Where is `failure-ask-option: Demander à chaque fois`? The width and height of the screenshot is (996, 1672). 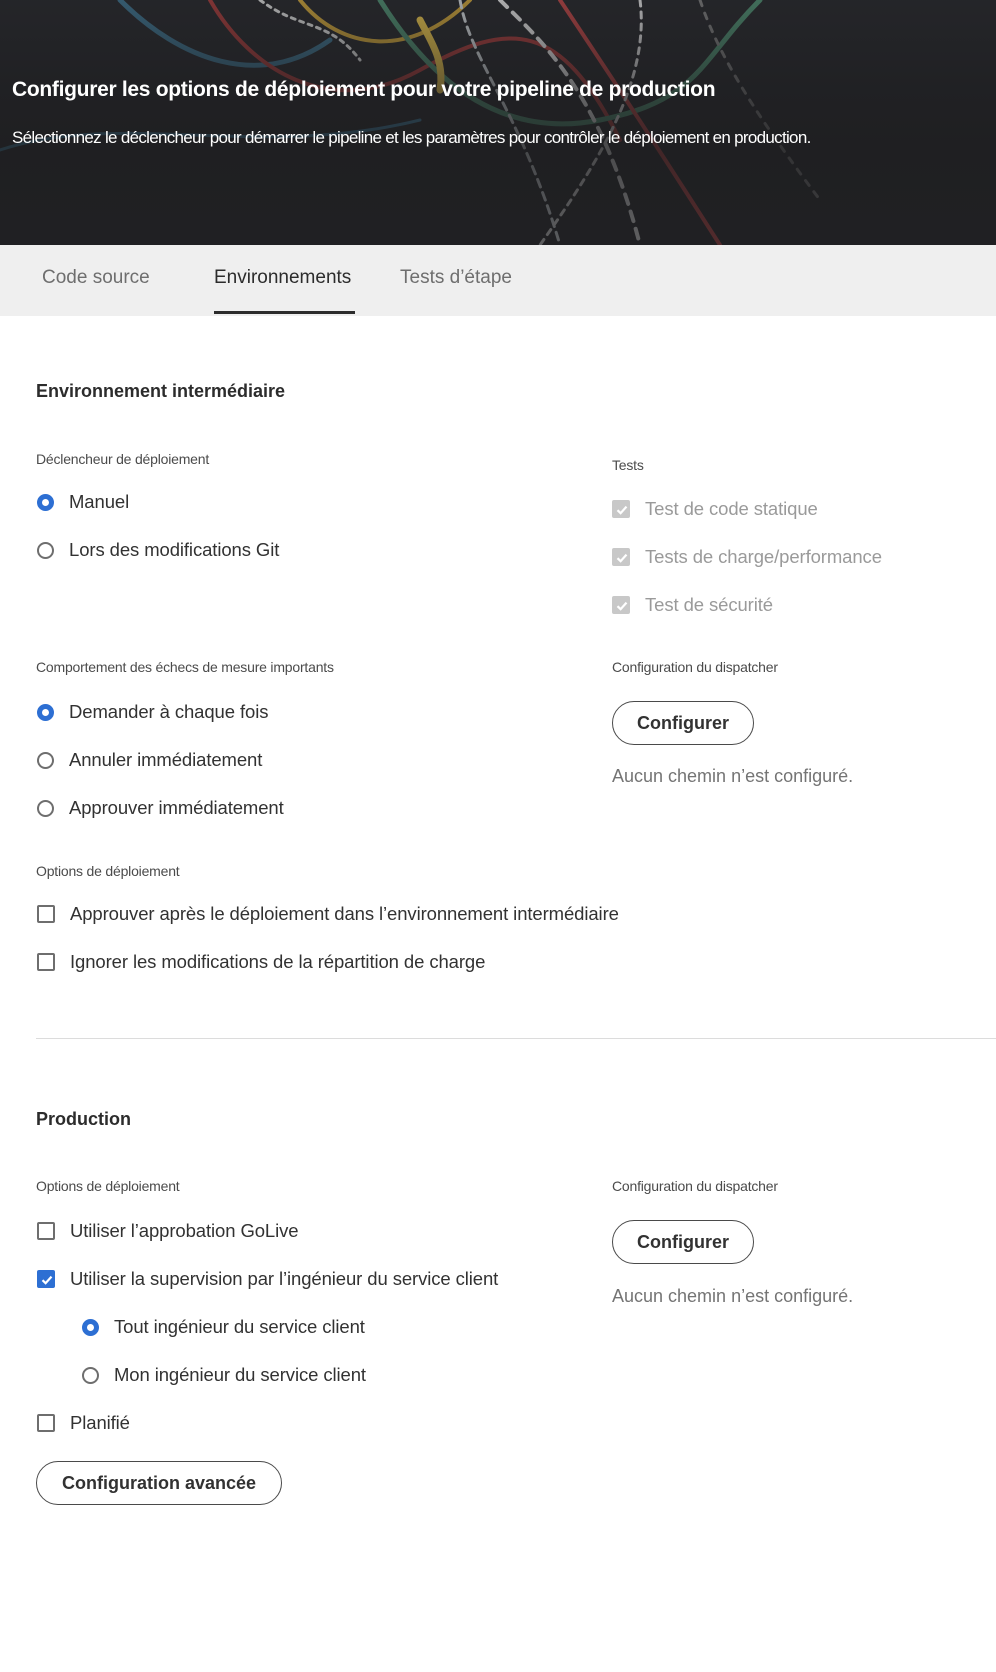 failure-ask-option: Demander à chaque fois is located at coordinates (152, 712).